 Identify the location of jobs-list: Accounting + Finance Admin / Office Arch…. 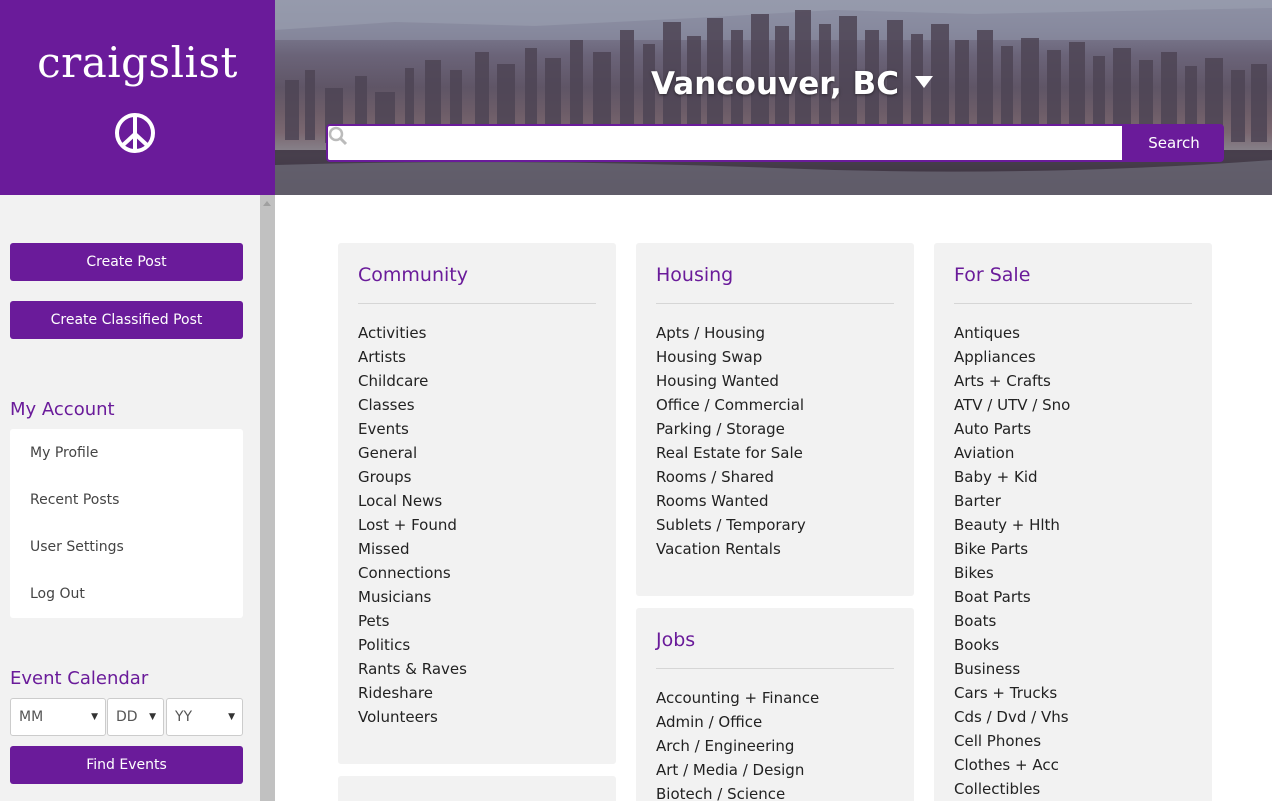
(737, 743).